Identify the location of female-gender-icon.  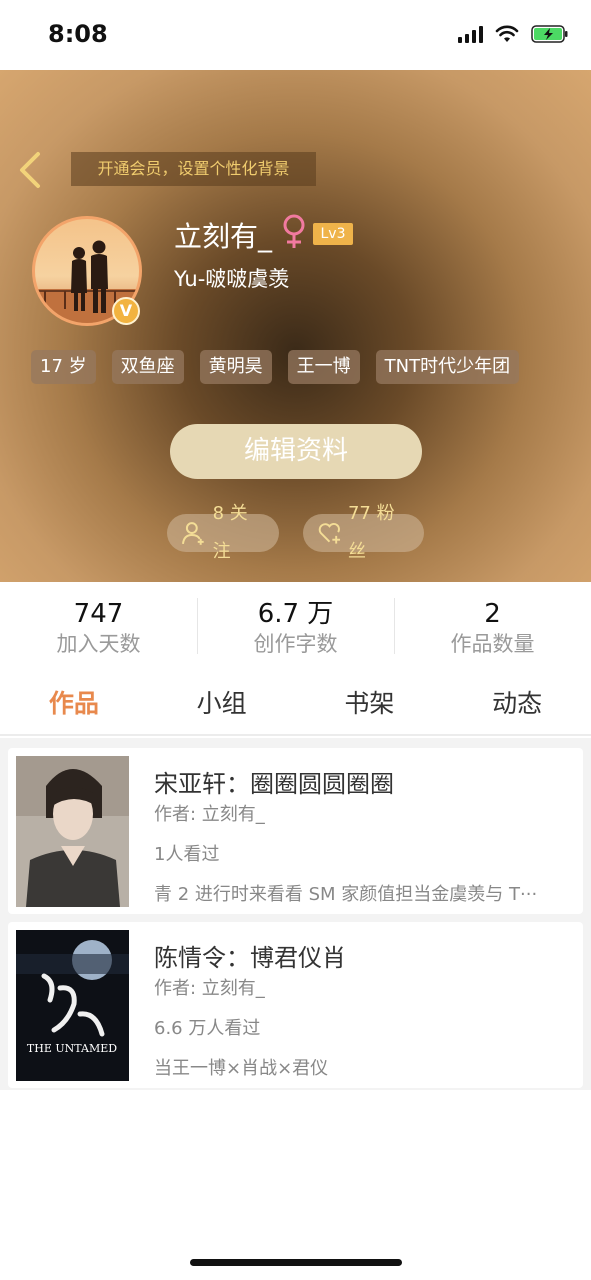
(294, 234).